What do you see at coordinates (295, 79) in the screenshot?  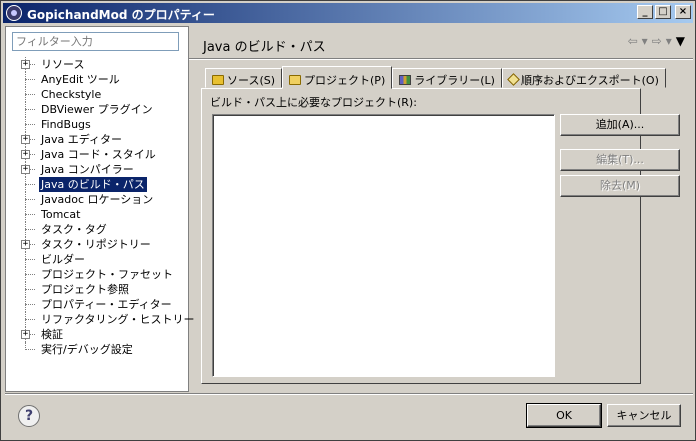 I see `project-folder-icon` at bounding box center [295, 79].